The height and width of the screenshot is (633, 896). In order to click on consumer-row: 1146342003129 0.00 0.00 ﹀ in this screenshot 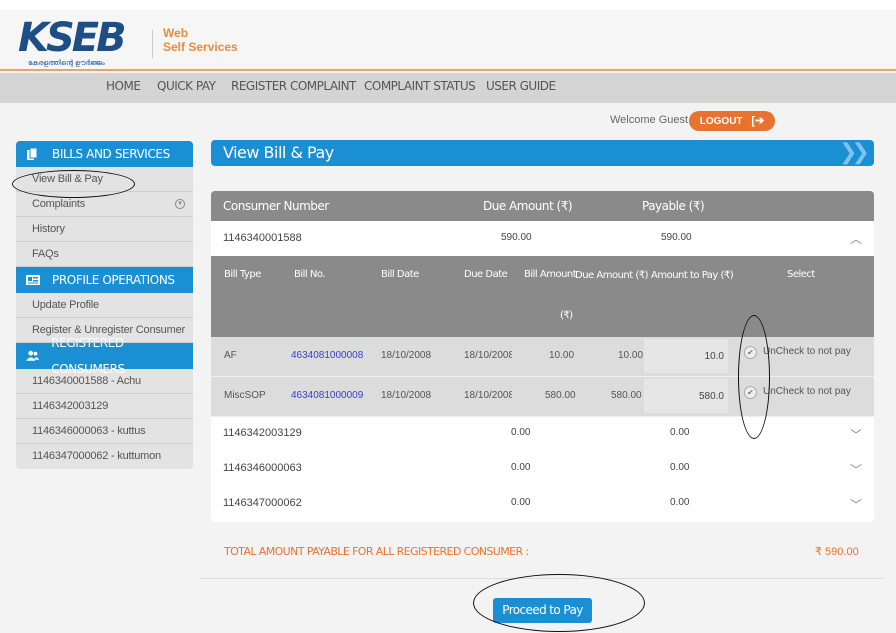, I will do `click(542, 434)`.